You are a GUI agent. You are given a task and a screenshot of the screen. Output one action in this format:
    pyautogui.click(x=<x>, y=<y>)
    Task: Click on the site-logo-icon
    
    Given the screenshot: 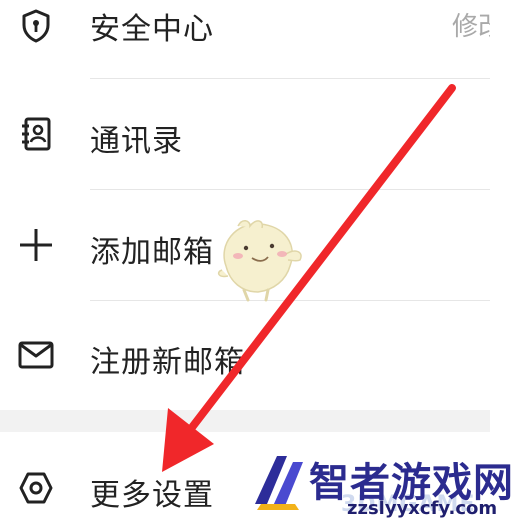 What is the action you would take?
    pyautogui.click(x=279, y=483)
    